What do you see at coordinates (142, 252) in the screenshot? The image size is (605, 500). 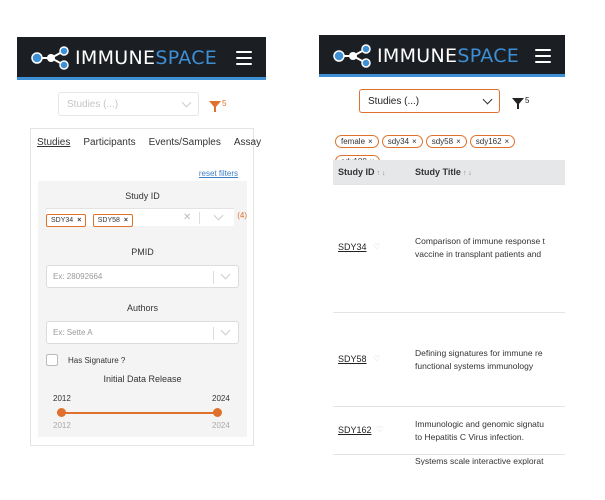 I see `pmid-label: PMID` at bounding box center [142, 252].